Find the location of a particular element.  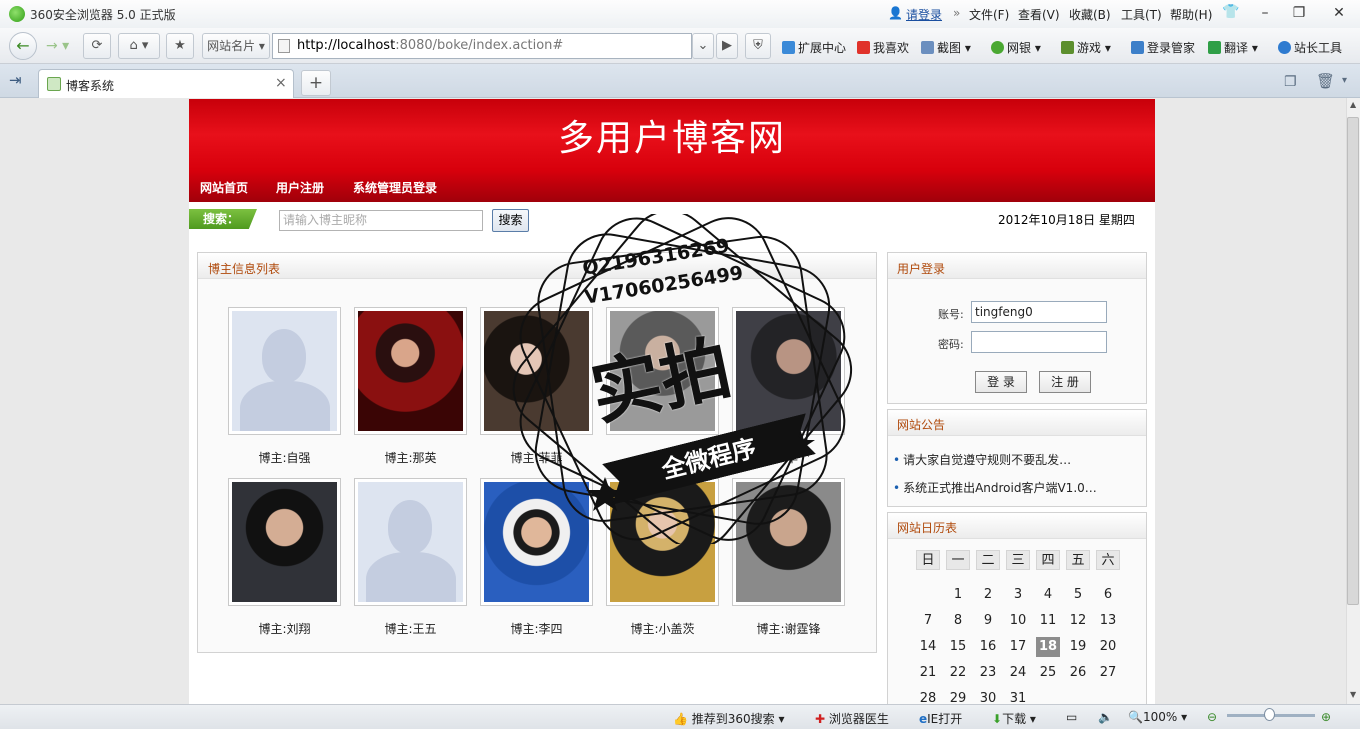

toolbar-webmaster: 站长工具 is located at coordinates (1310, 47).